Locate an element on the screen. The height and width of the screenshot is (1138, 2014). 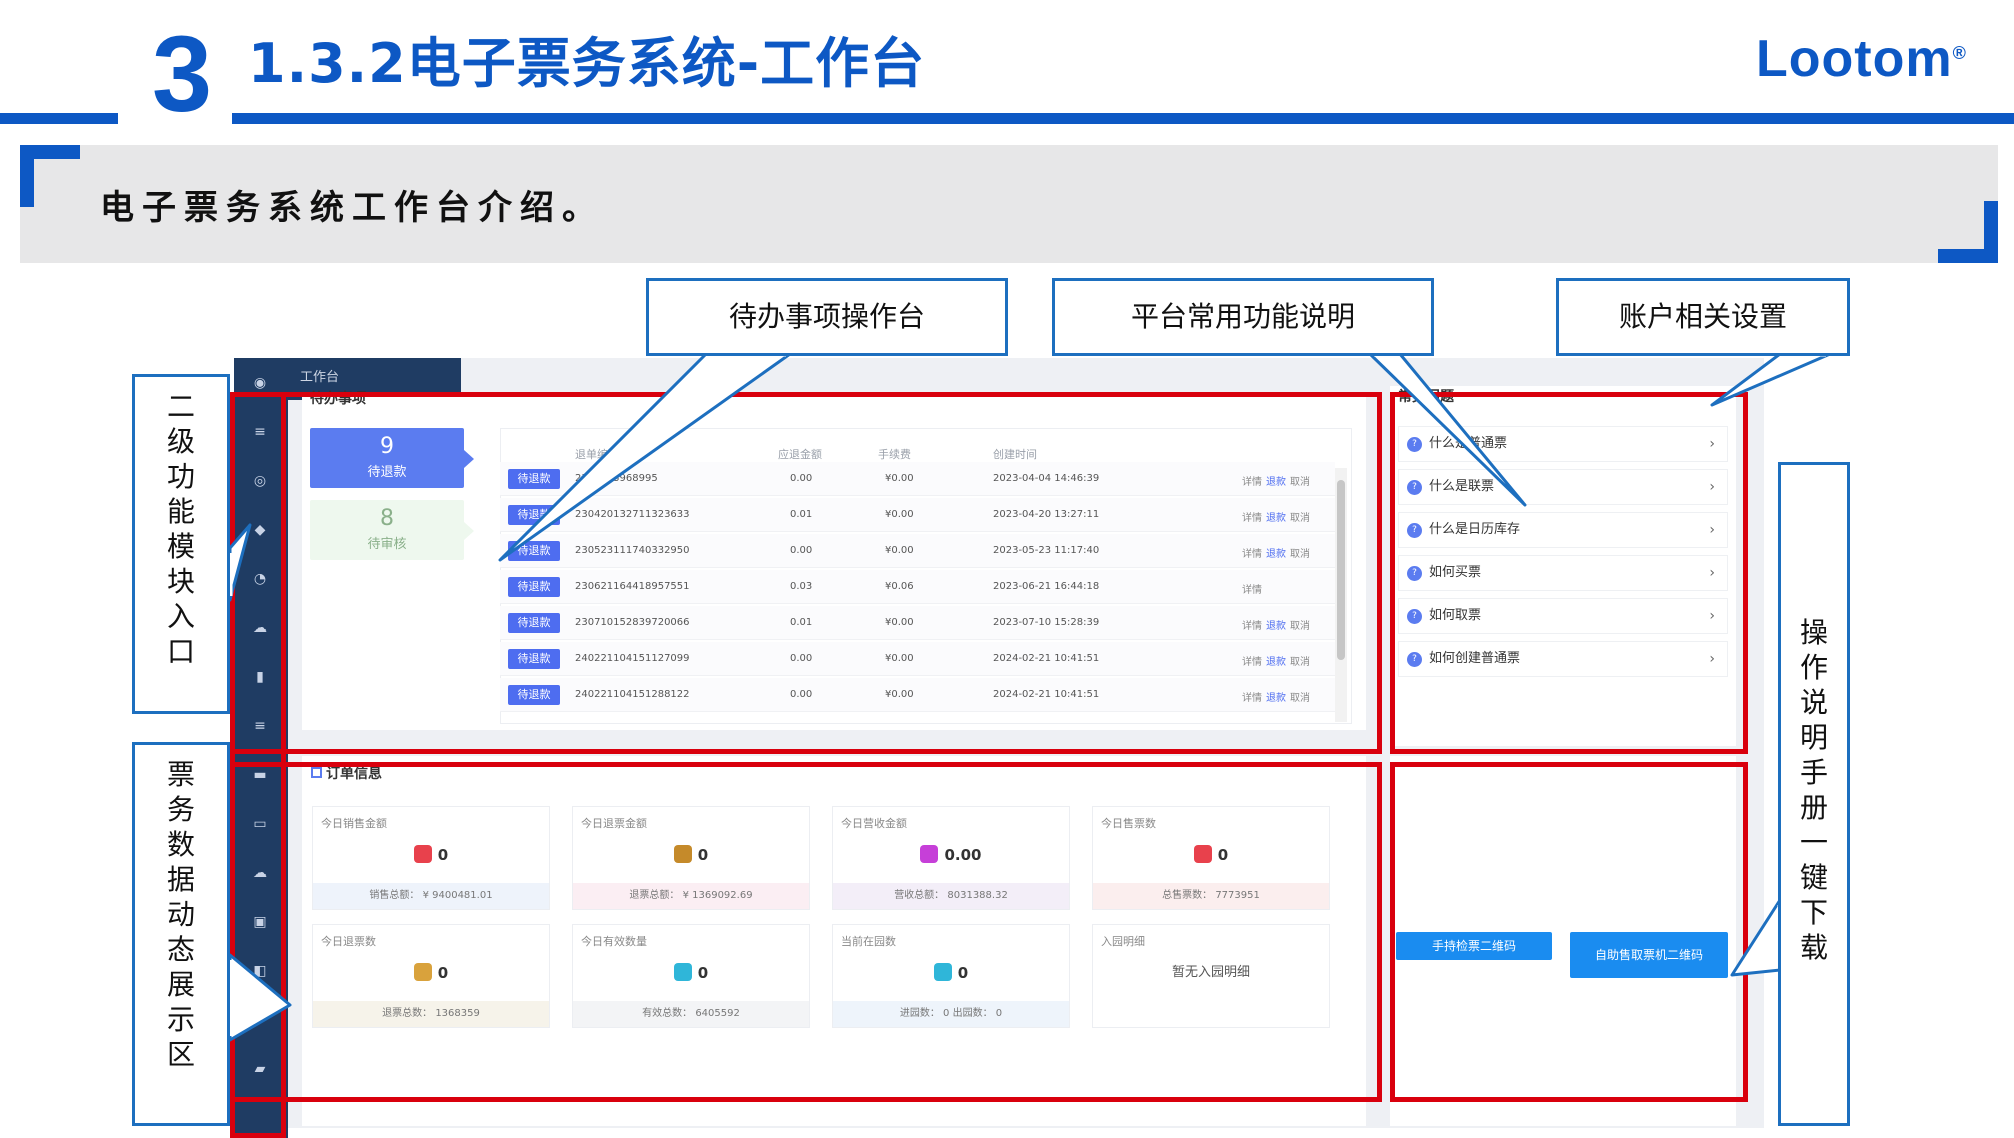
band-corner-top-left is located at coordinates (50, 176).